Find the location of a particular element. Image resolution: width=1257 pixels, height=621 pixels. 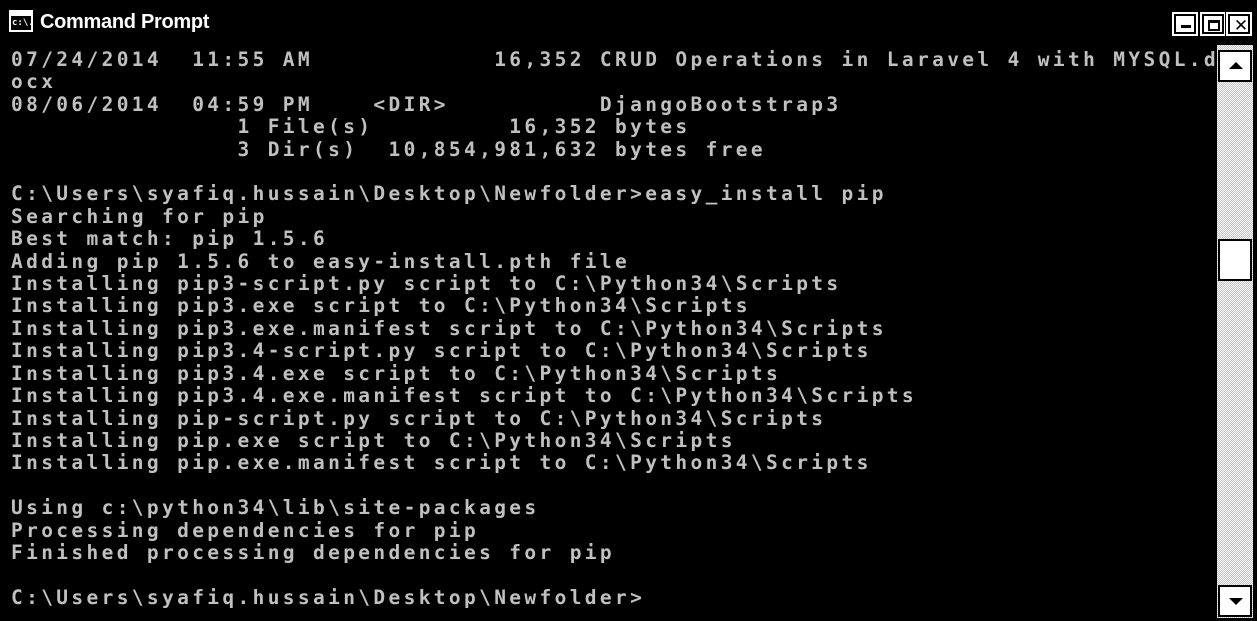

console-line: 3 Dir(s) 10,854,981,632 bytes free is located at coordinates (388, 149).